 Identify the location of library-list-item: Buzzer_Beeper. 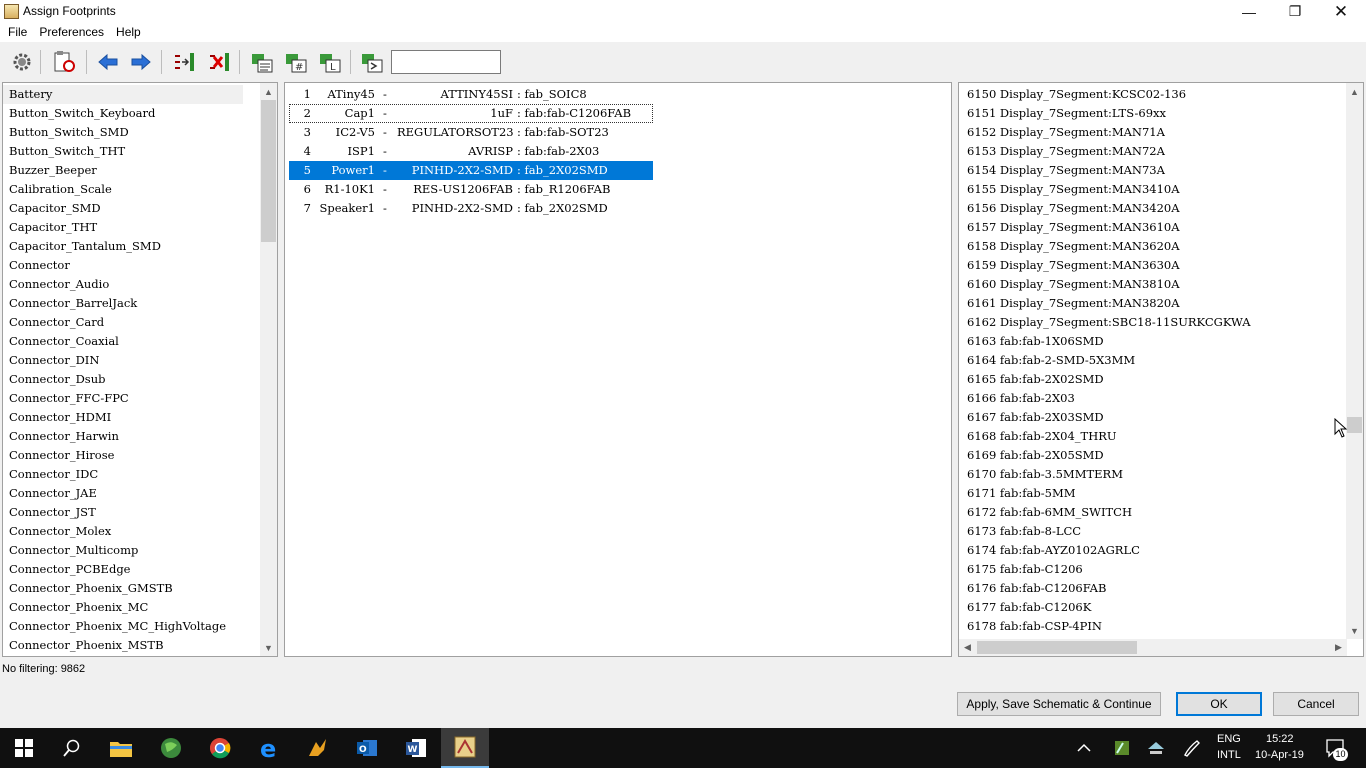
(132, 170).